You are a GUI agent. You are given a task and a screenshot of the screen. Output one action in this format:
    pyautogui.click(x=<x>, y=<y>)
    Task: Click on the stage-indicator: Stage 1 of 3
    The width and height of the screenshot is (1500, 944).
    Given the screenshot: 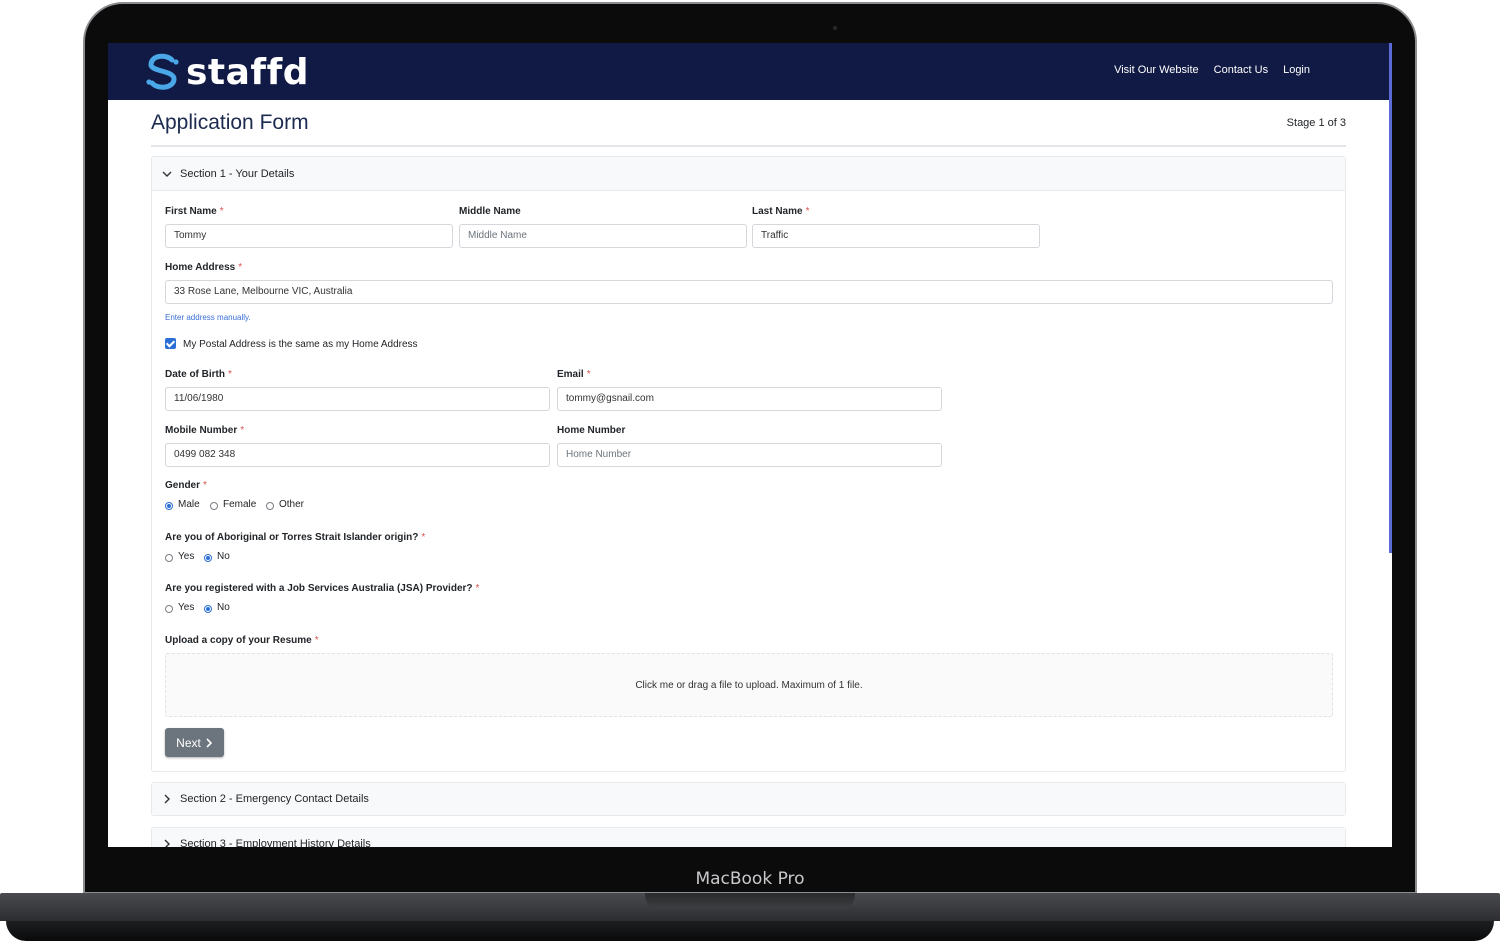 What is the action you would take?
    pyautogui.click(x=1316, y=123)
    